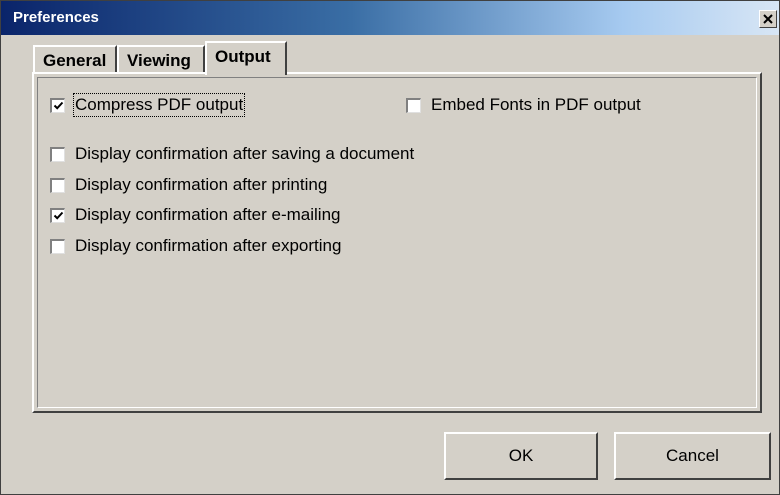 This screenshot has height=495, width=780. I want to click on close-button, so click(768, 19).